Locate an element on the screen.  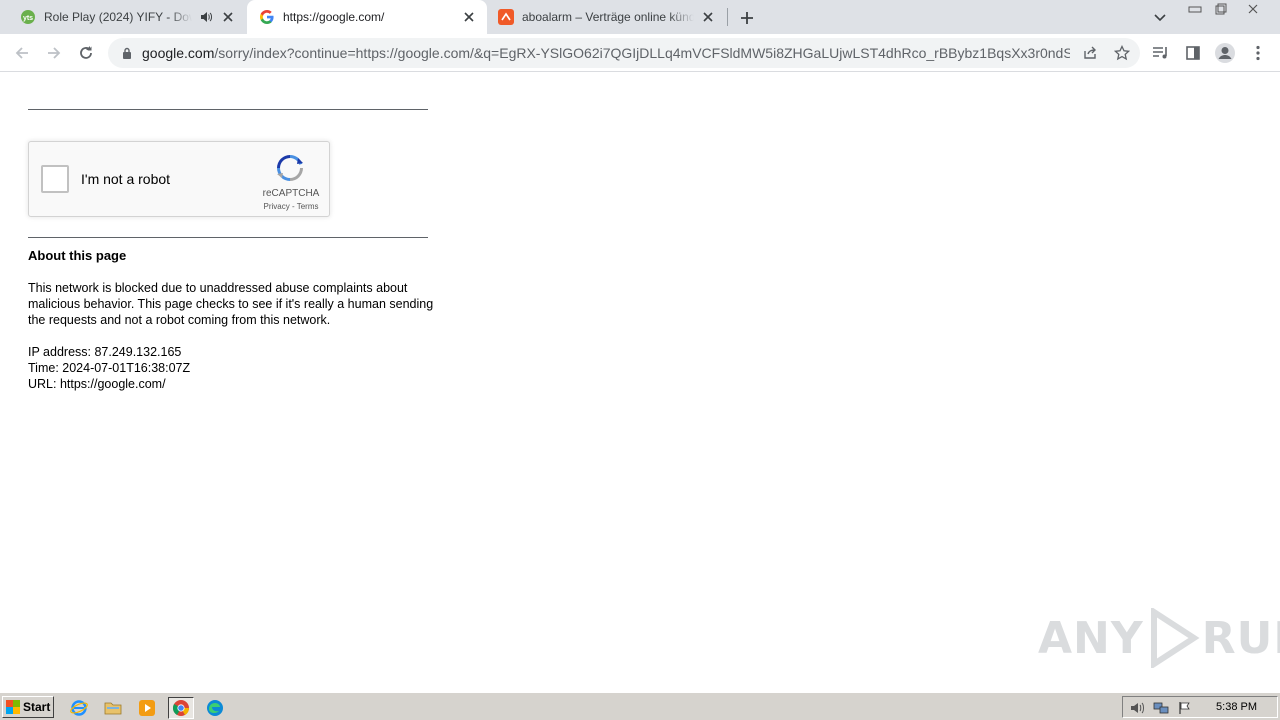
avatar-icon is located at coordinates (1225, 53).